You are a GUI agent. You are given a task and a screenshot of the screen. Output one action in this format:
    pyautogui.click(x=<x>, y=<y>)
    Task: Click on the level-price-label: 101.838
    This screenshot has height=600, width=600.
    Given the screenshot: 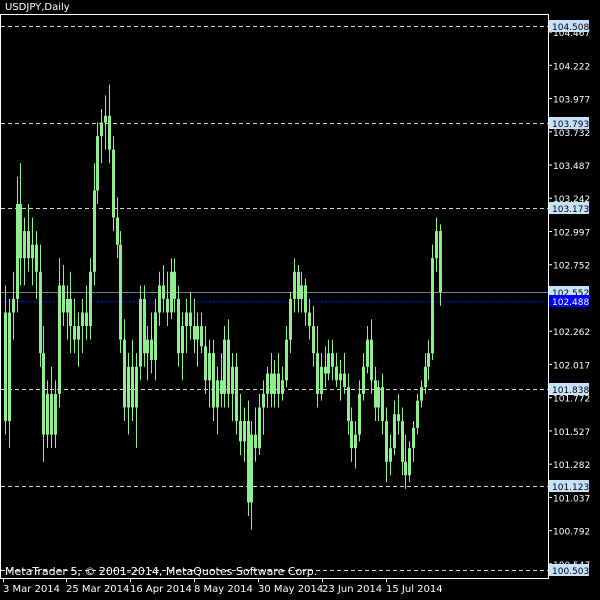 What is the action you would take?
    pyautogui.click(x=570, y=391)
    